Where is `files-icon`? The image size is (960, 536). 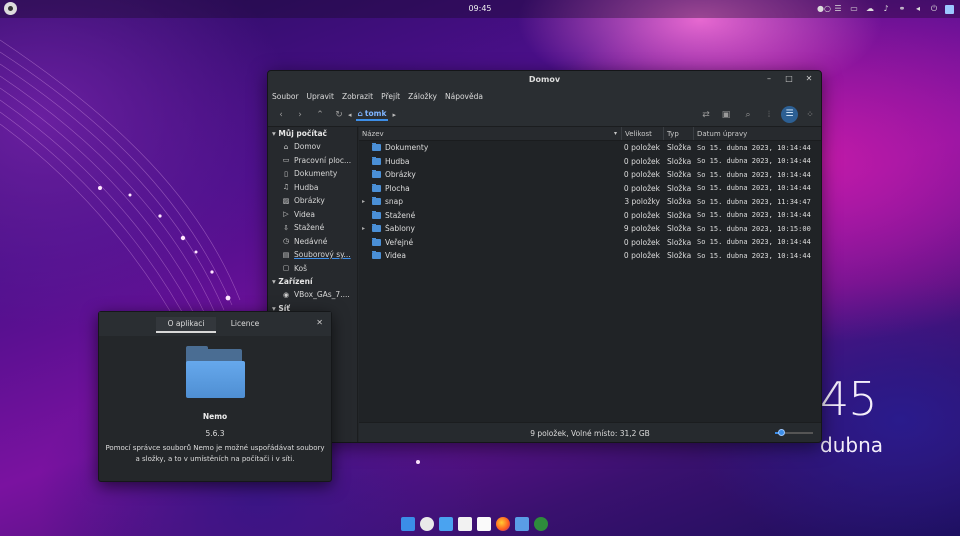
files-icon is located at coordinates (465, 524).